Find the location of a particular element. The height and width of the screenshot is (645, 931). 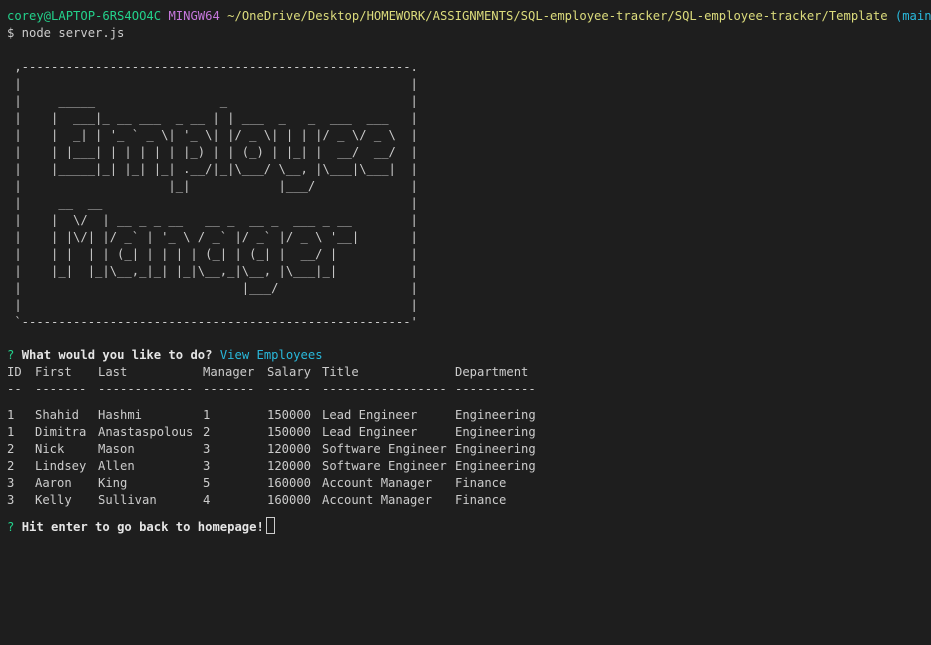

cell-manager: 1 is located at coordinates (207, 415).